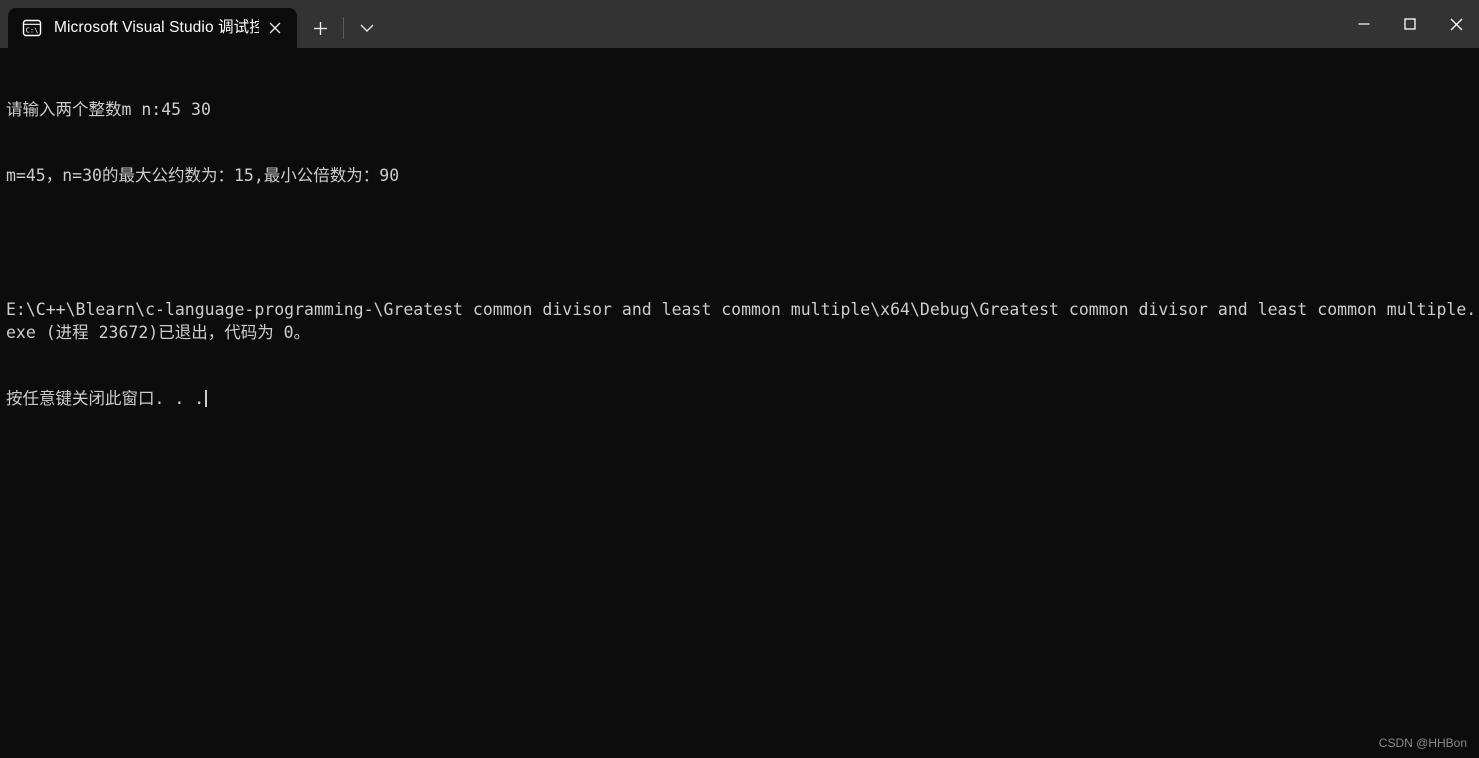  What do you see at coordinates (275, 28) in the screenshot?
I see `tab-close-icon` at bounding box center [275, 28].